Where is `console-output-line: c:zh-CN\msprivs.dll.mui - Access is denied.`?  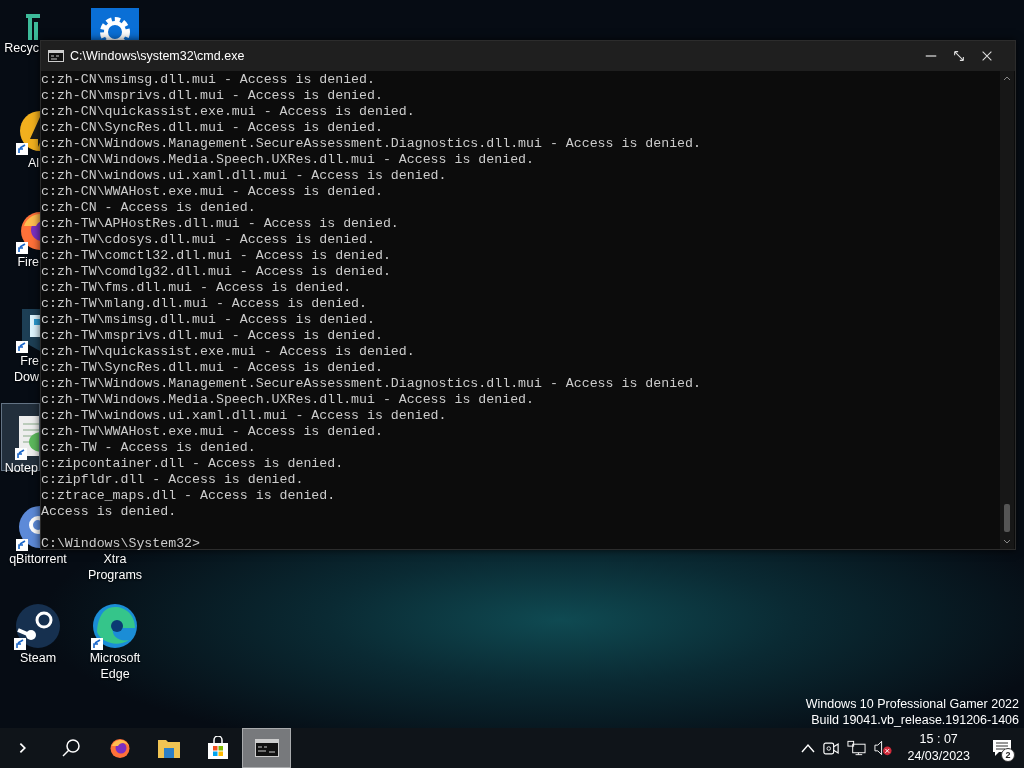
console-output-line: c:zh-CN\msprivs.dll.mui - Access is denied. is located at coordinates (212, 96).